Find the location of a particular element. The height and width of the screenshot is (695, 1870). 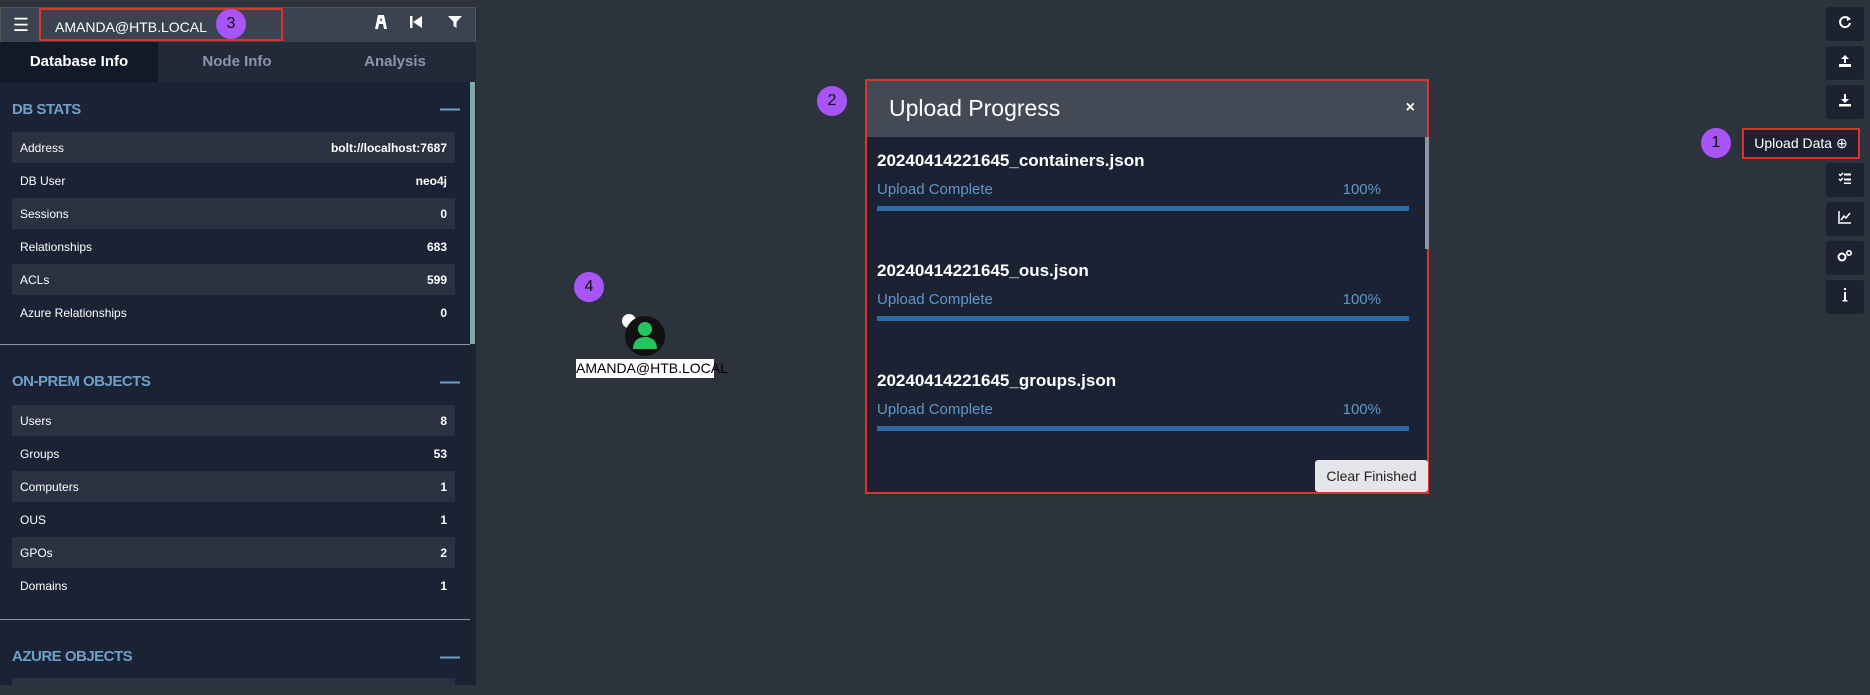

stat-row-azure-relationships: Azure Relationships 0 is located at coordinates (233, 312).